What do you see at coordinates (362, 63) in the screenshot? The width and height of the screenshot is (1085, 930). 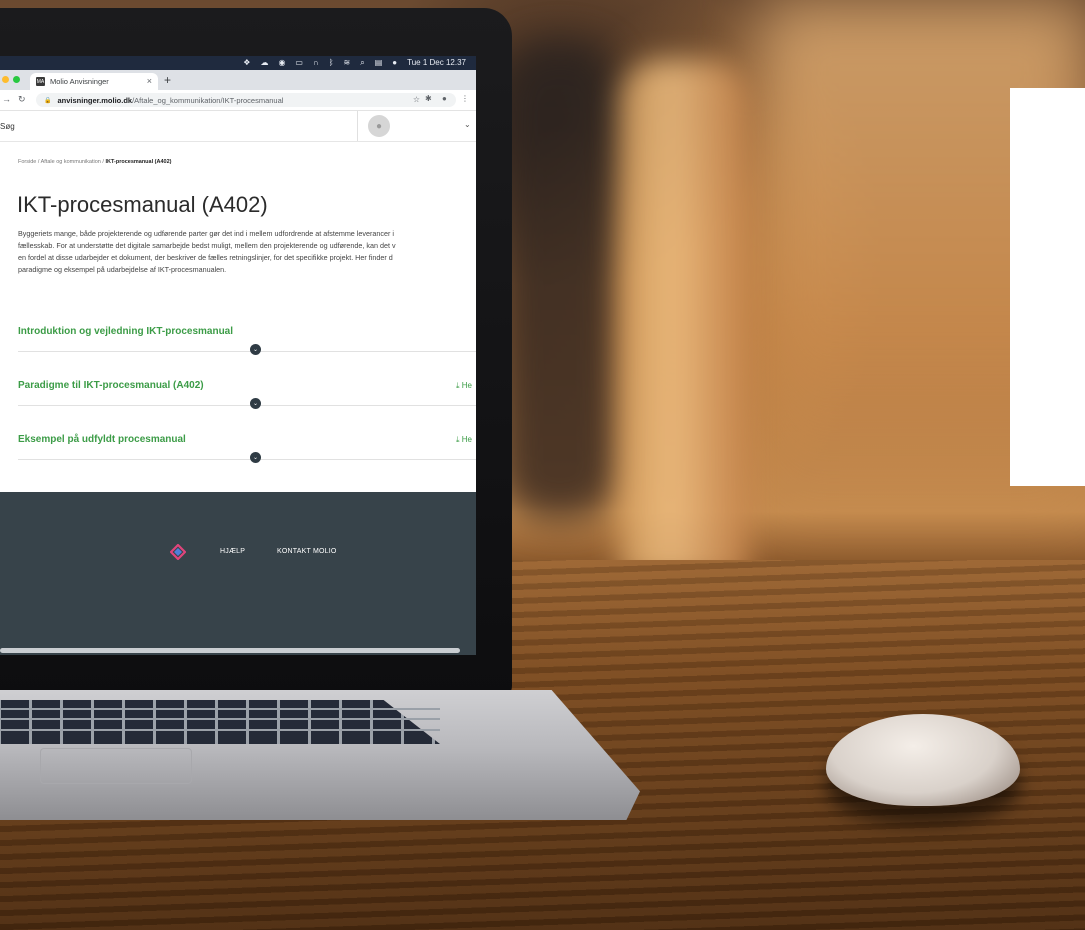 I see `spotlight-icon: ⌕` at bounding box center [362, 63].